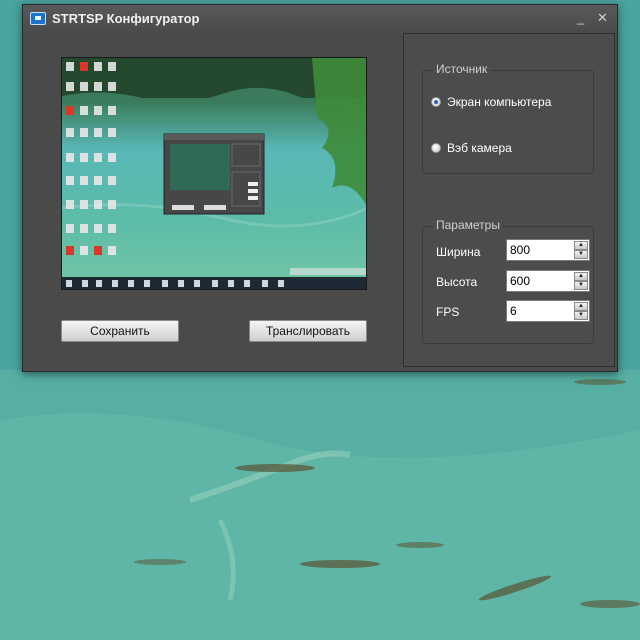 Image resolution: width=640 pixels, height=640 pixels. Describe the element at coordinates (602, 18) in the screenshot. I see `close-button: ✕` at that location.